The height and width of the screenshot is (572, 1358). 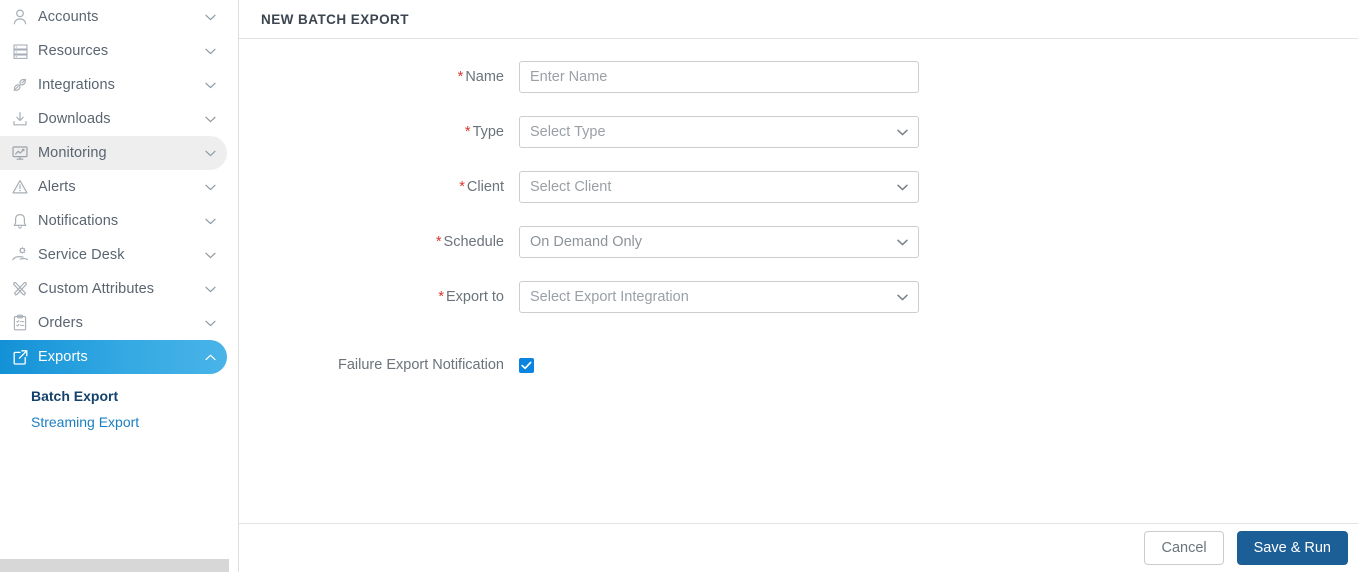 What do you see at coordinates (57, 187) in the screenshot?
I see `sidebar-item-label: Alerts` at bounding box center [57, 187].